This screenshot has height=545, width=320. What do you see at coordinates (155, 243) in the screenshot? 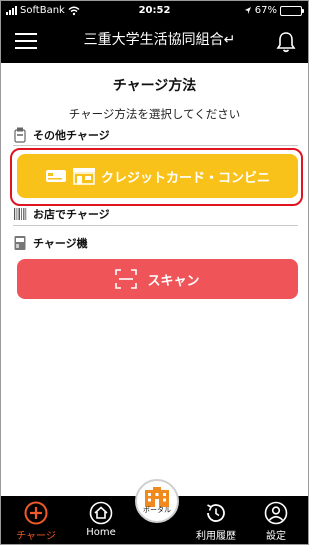
I see `section-charge-machine: チャージ機` at bounding box center [155, 243].